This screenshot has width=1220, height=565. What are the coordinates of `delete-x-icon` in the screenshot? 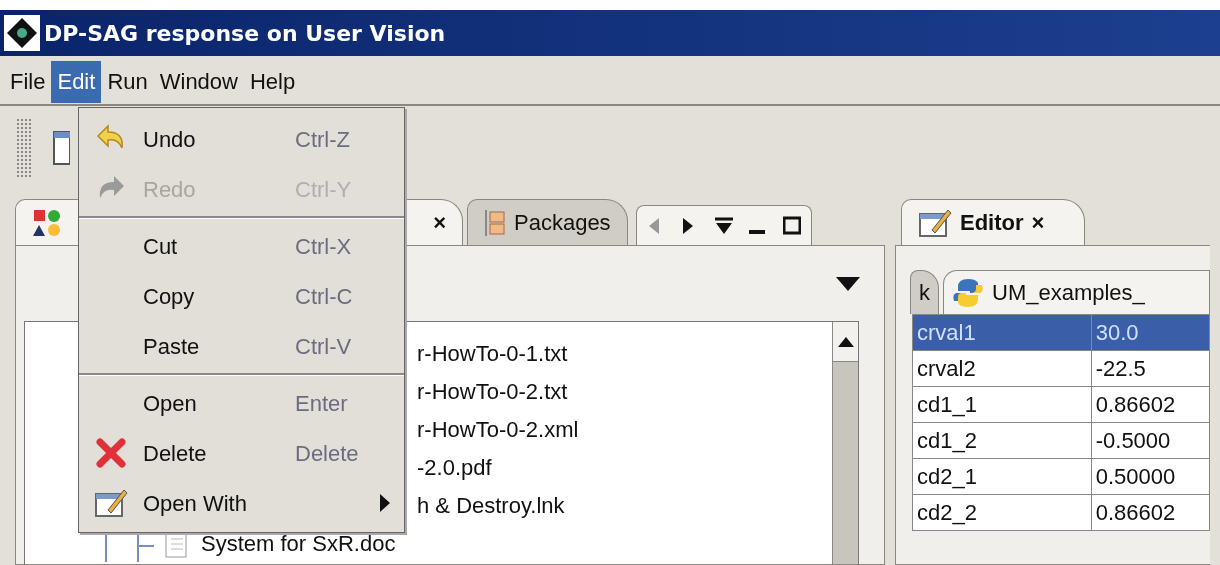 It's located at (111, 453).